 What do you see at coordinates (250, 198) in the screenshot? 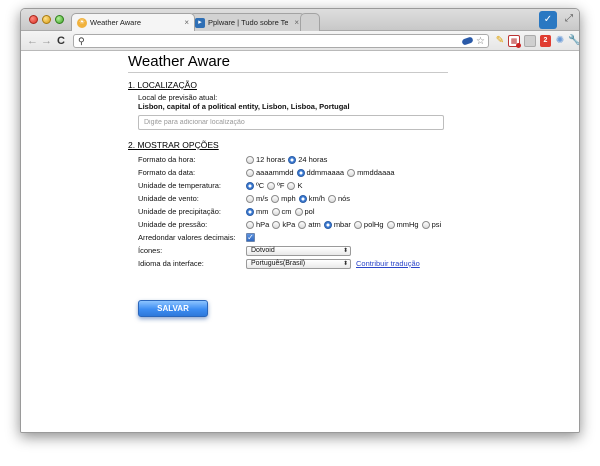
I see `radio-ms` at bounding box center [250, 198].